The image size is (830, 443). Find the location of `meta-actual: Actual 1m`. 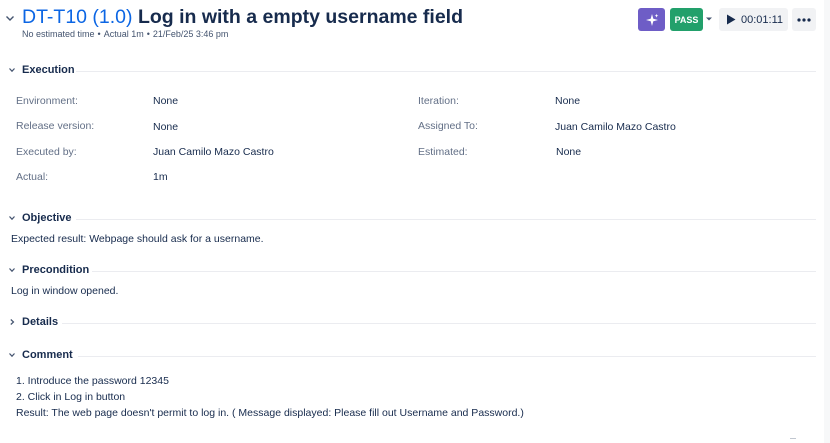

meta-actual: Actual 1m is located at coordinates (123, 34).